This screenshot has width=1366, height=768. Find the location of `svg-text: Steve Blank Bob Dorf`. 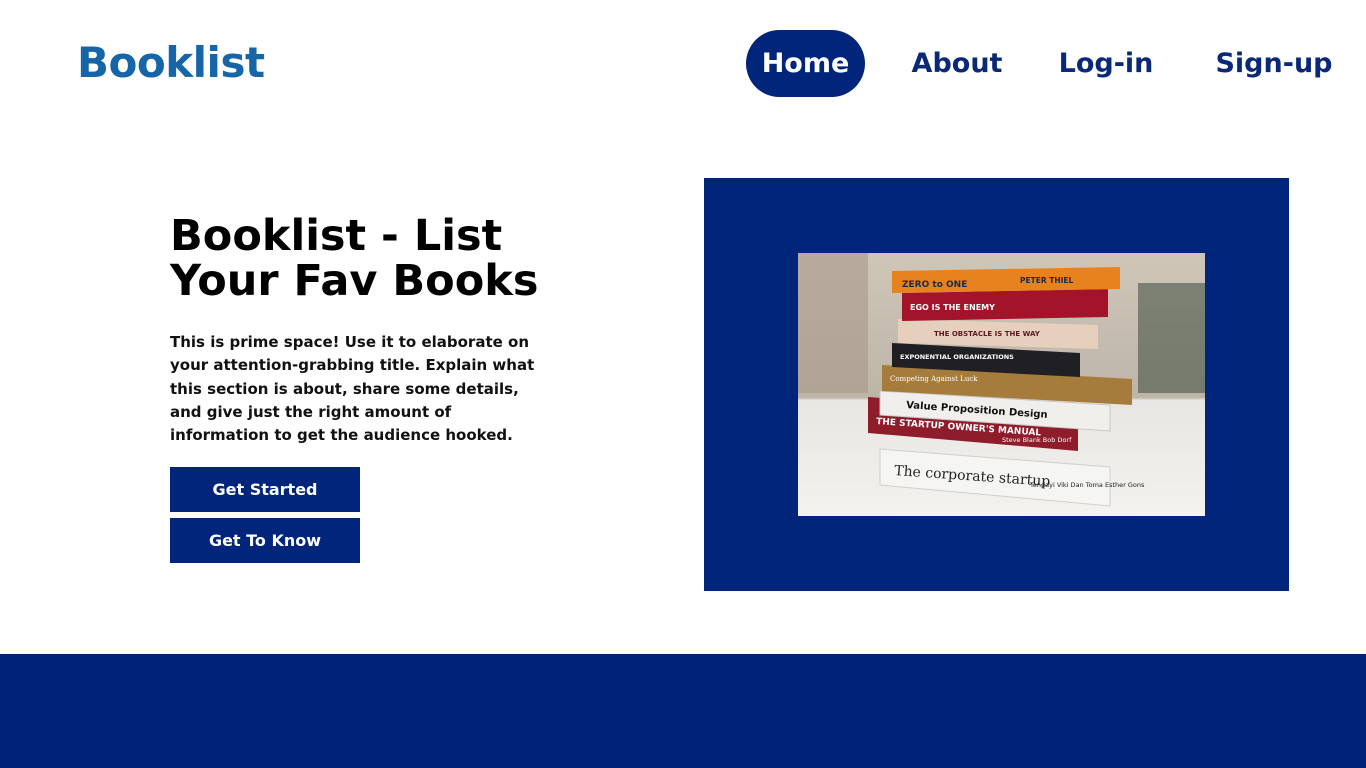

svg-text: Steve Blank Bob Dorf is located at coordinates (1037, 440).